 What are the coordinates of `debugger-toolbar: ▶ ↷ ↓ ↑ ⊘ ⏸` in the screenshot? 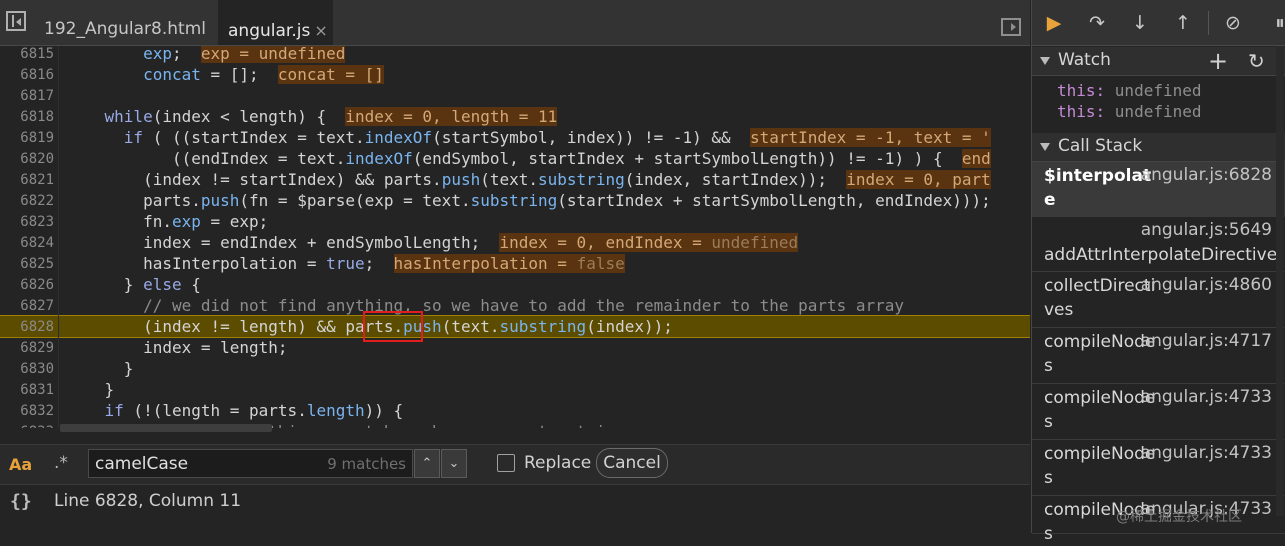 It's located at (1158, 23).